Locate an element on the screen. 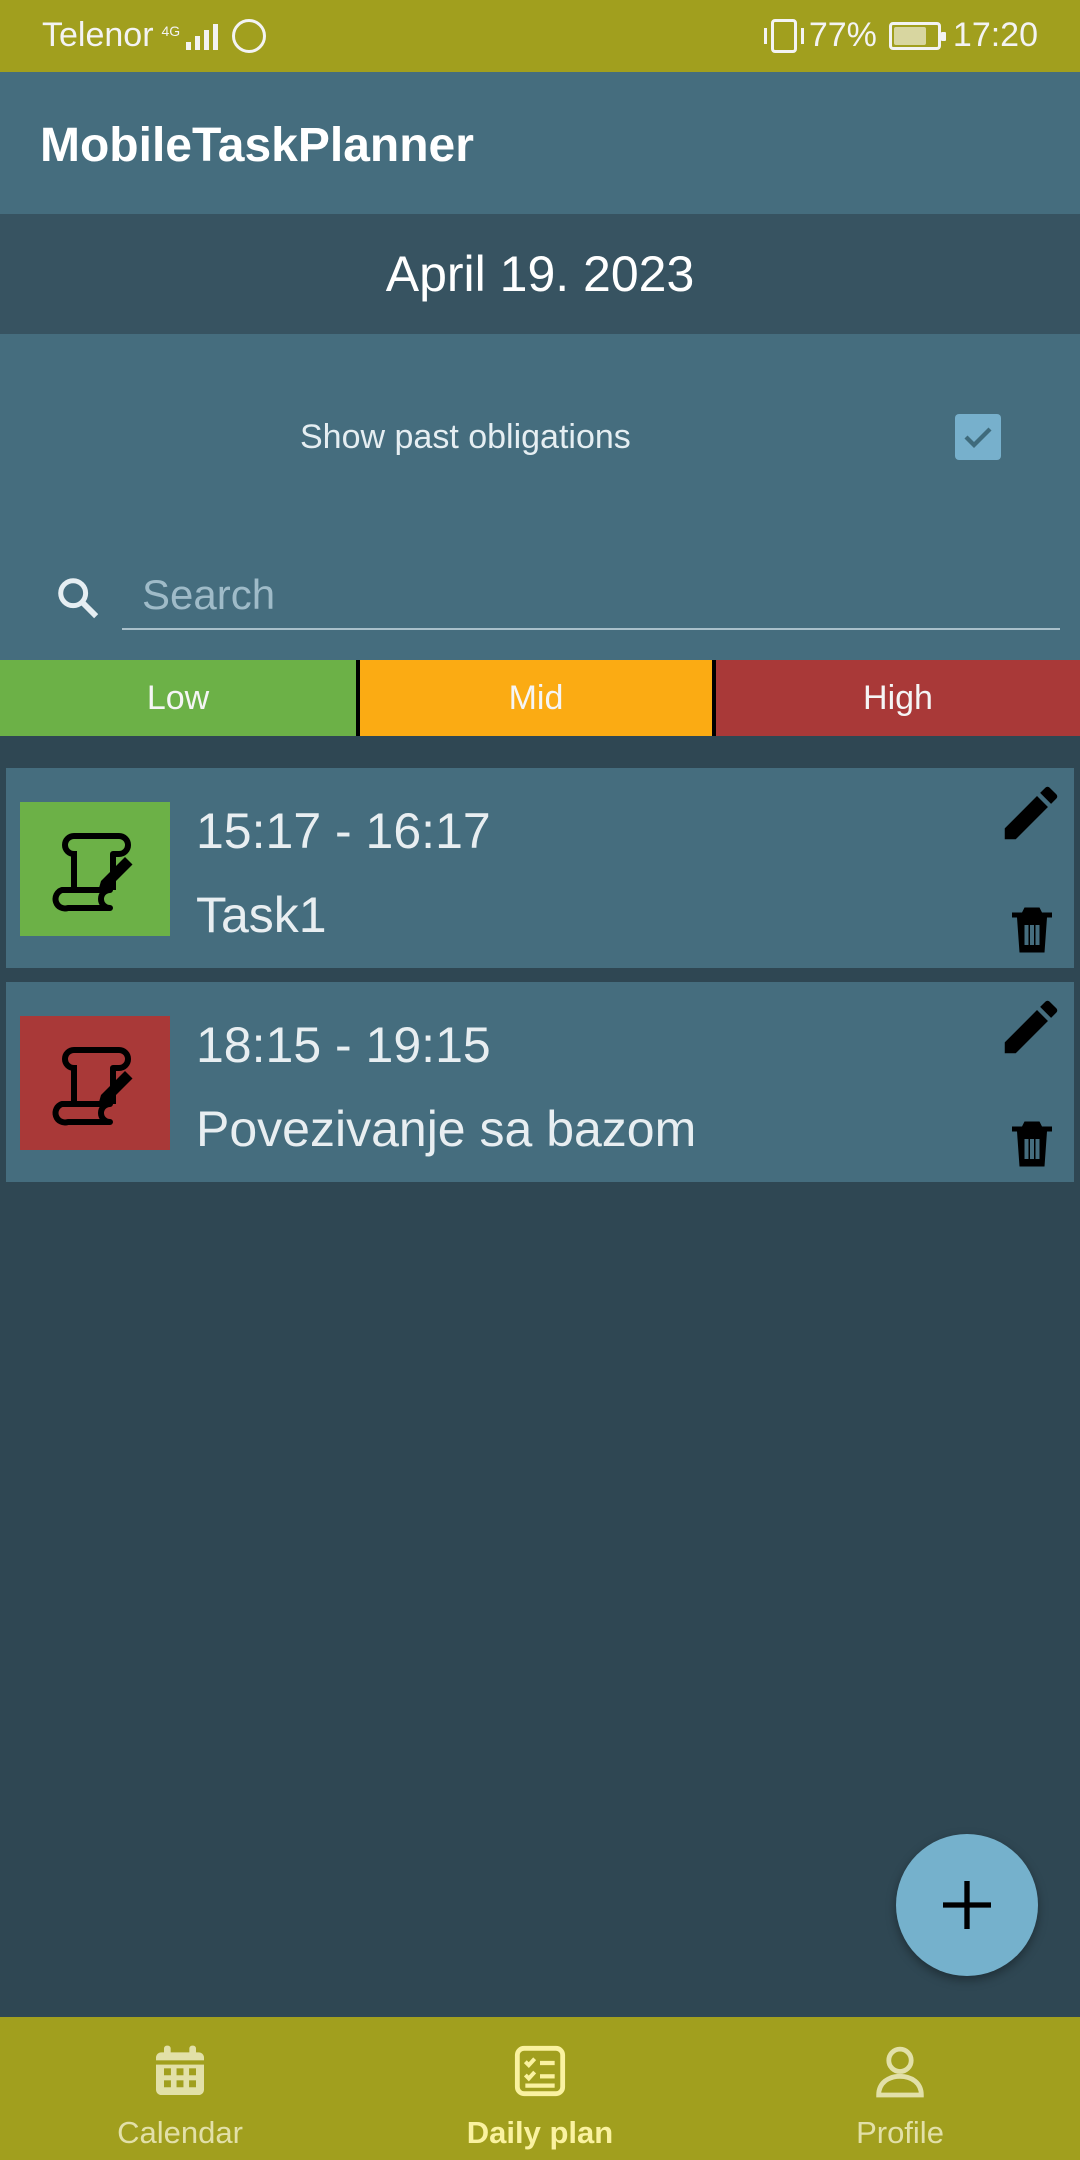 The height and width of the screenshot is (2160, 1080). plus-icon is located at coordinates (967, 1905).